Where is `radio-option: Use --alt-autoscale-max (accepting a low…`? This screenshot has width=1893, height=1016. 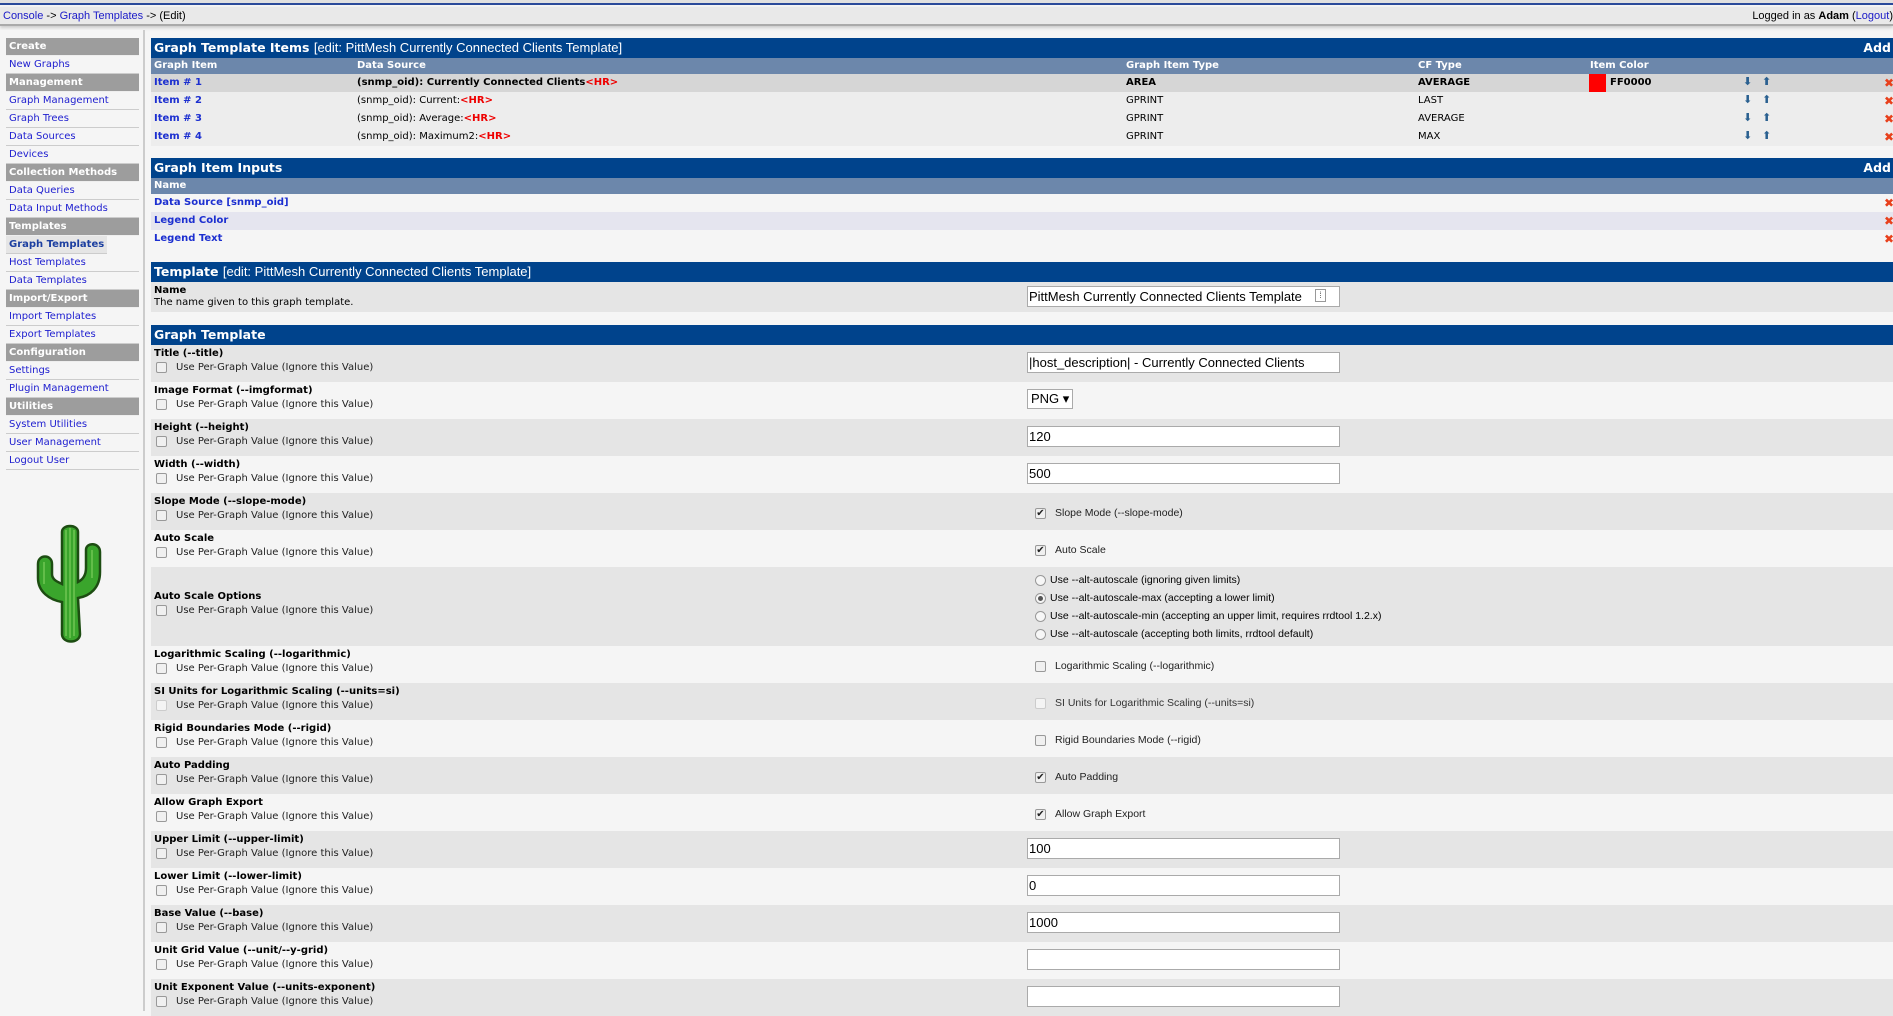
radio-option: Use --alt-autoscale-max (accepting a low… is located at coordinates (1208, 598).